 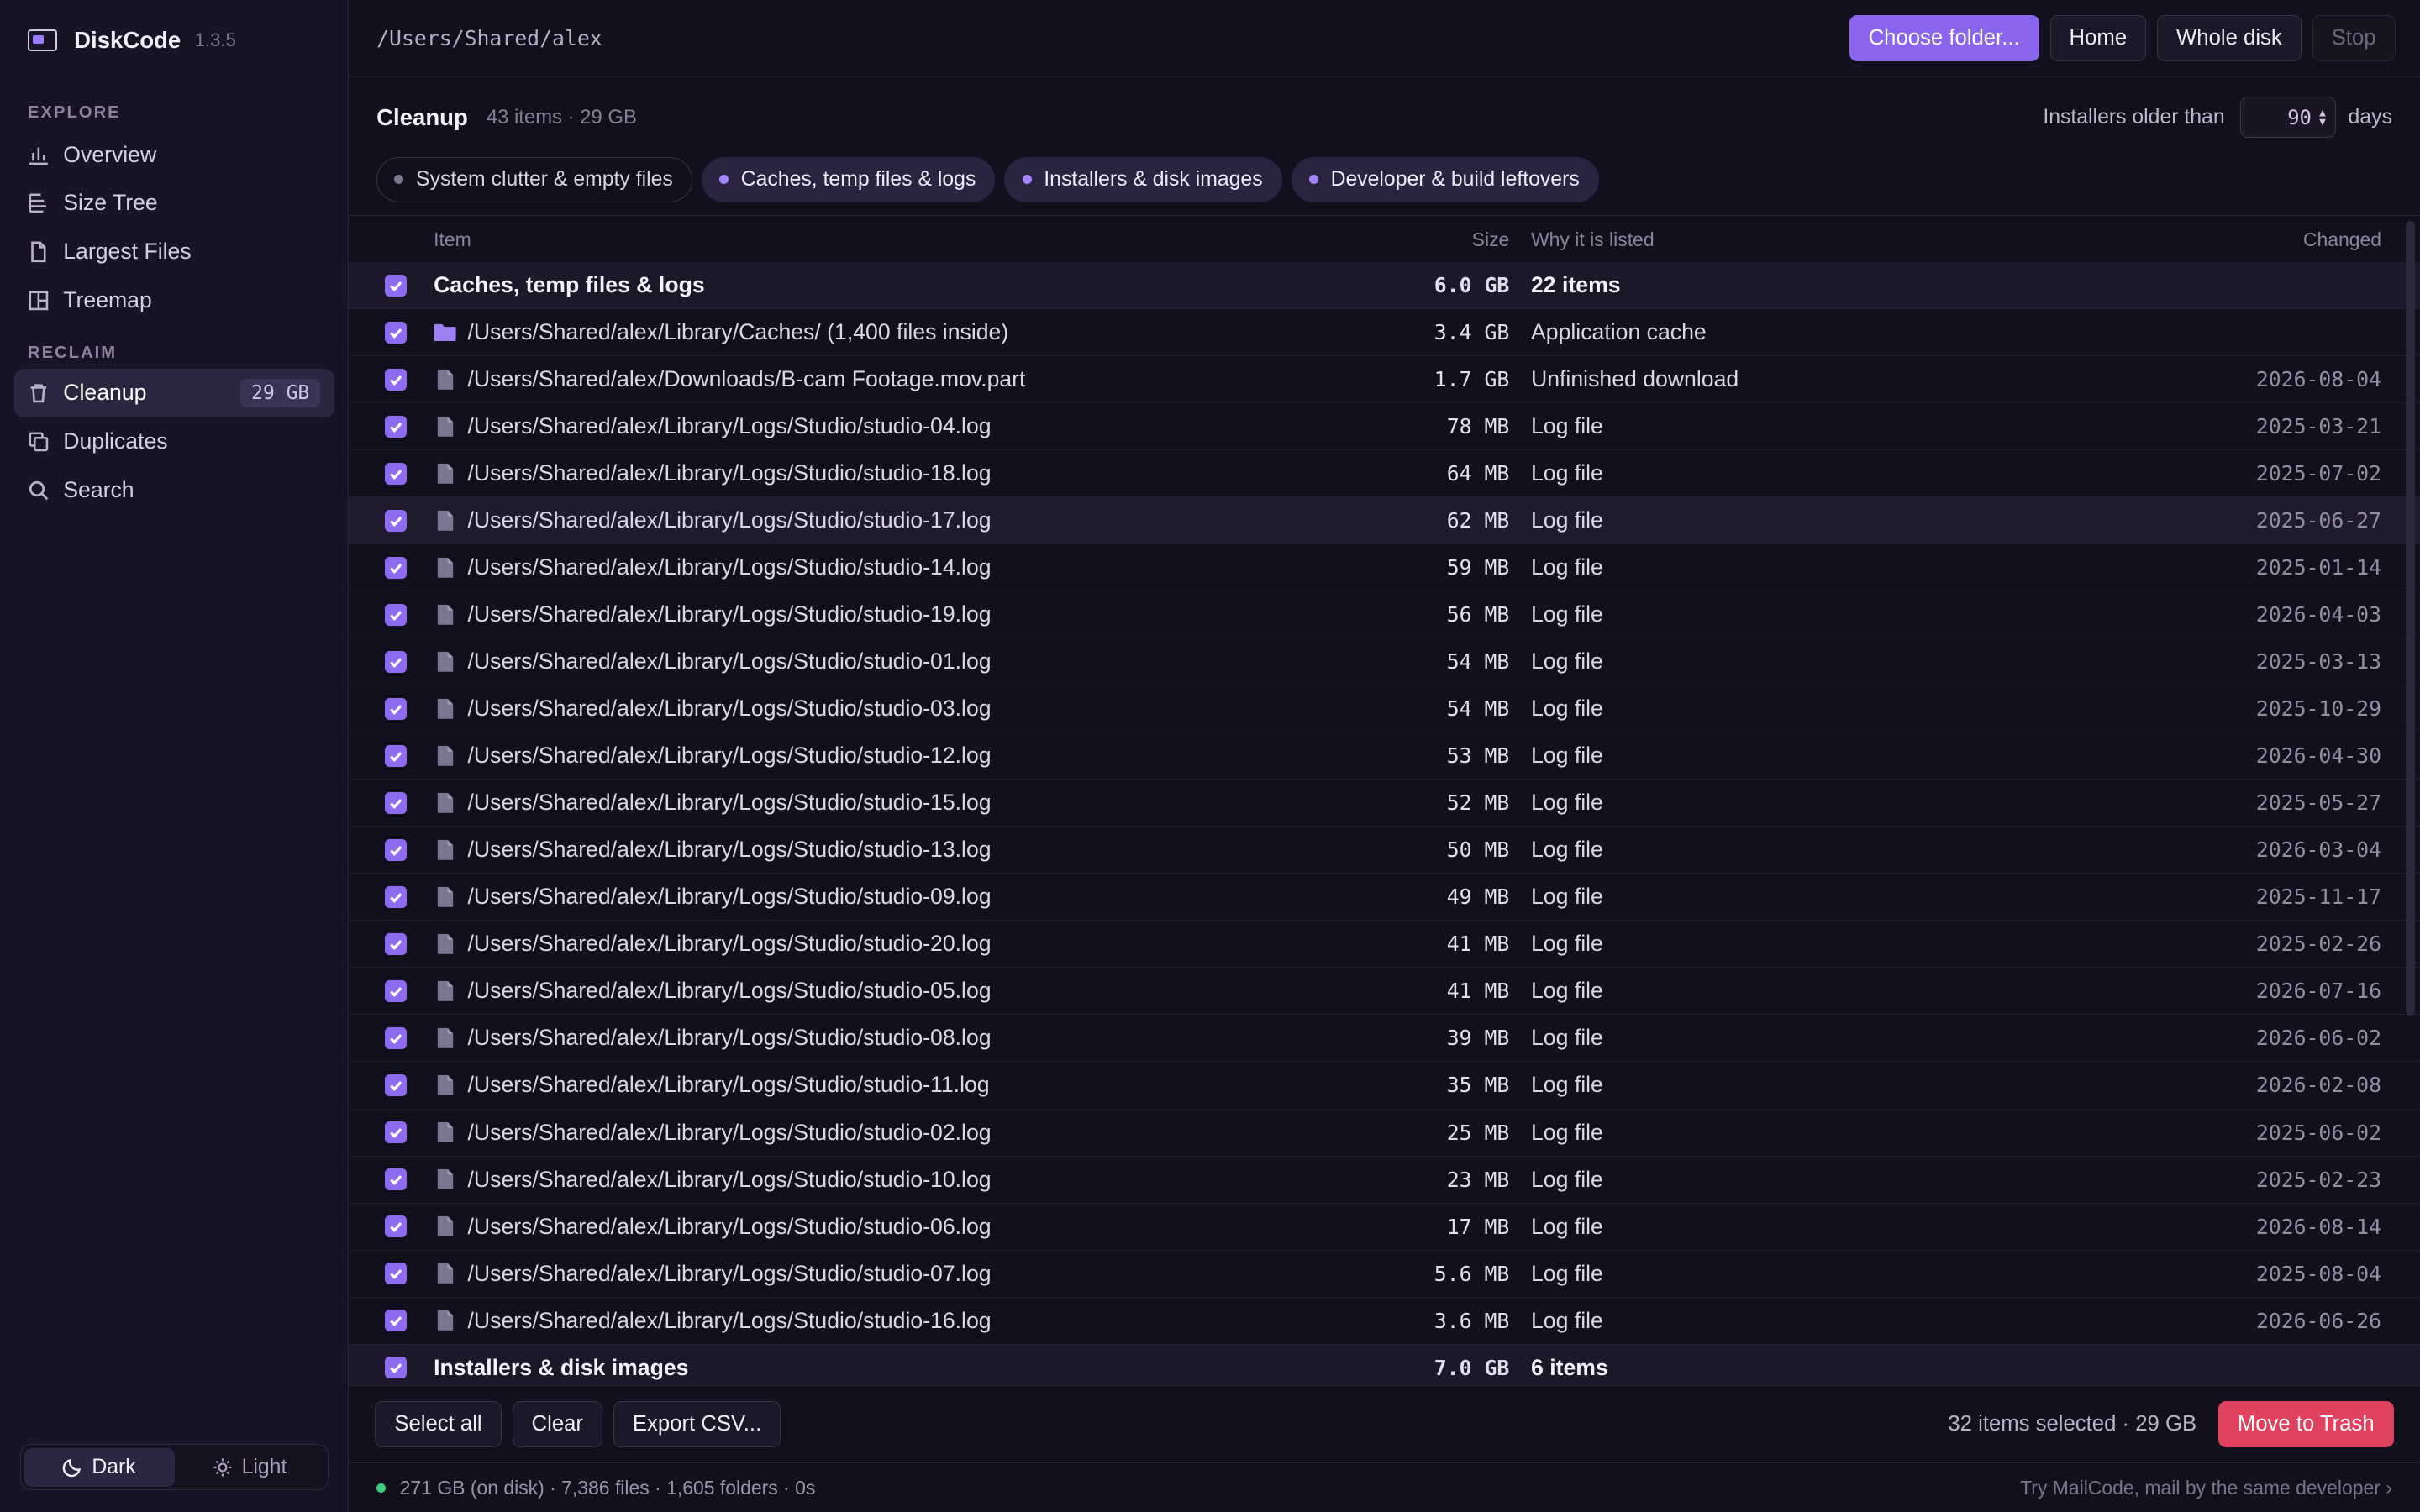 What do you see at coordinates (2318, 897) in the screenshot?
I see `item-changed: 2025-11-17` at bounding box center [2318, 897].